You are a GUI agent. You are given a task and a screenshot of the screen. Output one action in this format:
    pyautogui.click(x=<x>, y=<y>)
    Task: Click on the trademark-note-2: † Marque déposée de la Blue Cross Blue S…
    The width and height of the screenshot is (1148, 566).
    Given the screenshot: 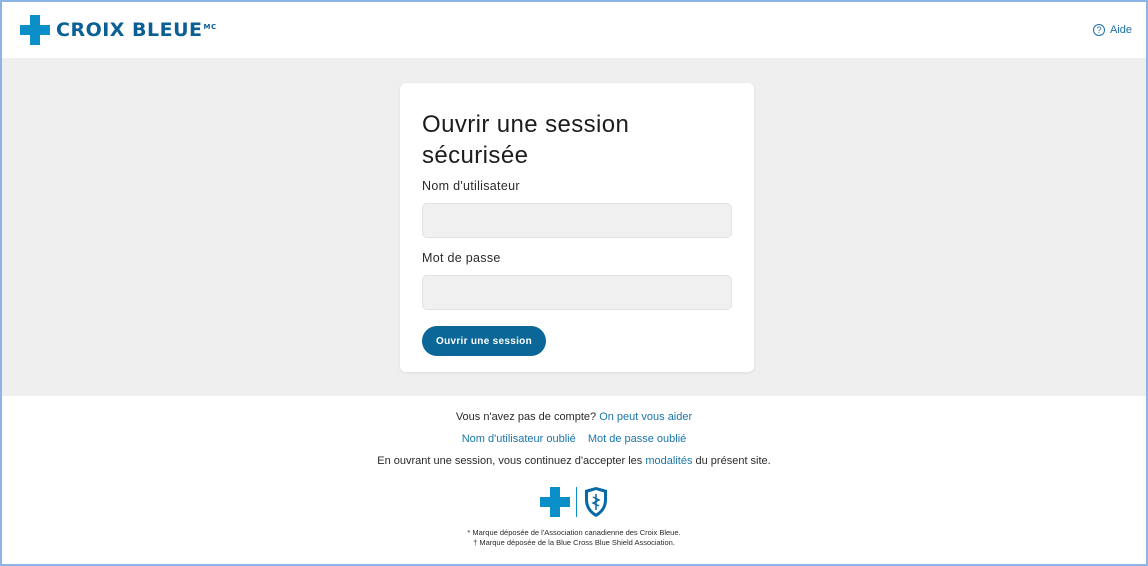 What is the action you would take?
    pyautogui.click(x=574, y=542)
    